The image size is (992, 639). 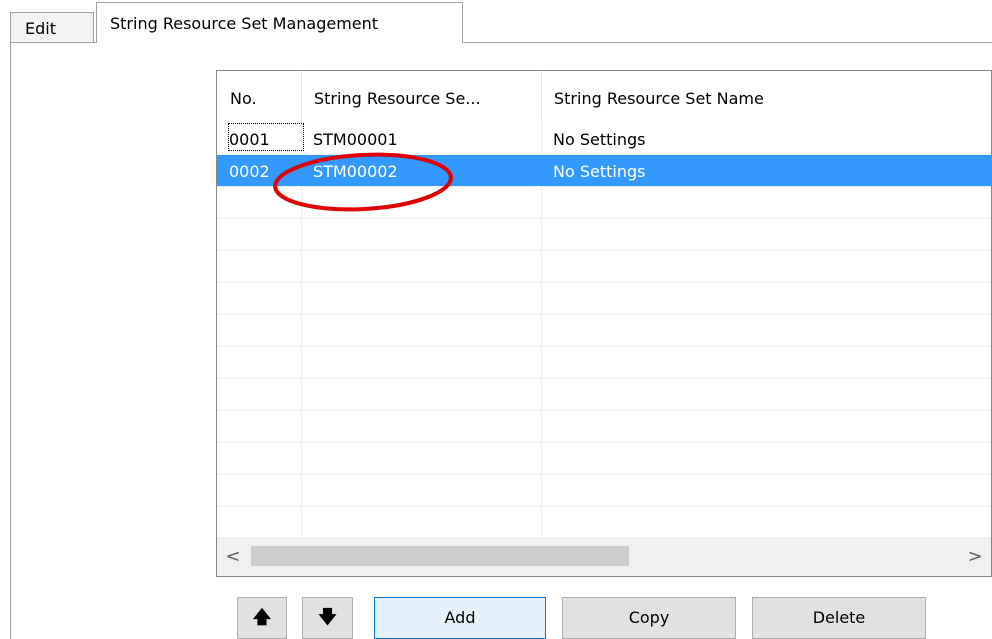 I want to click on cell-id: STM00001, so click(x=355, y=139).